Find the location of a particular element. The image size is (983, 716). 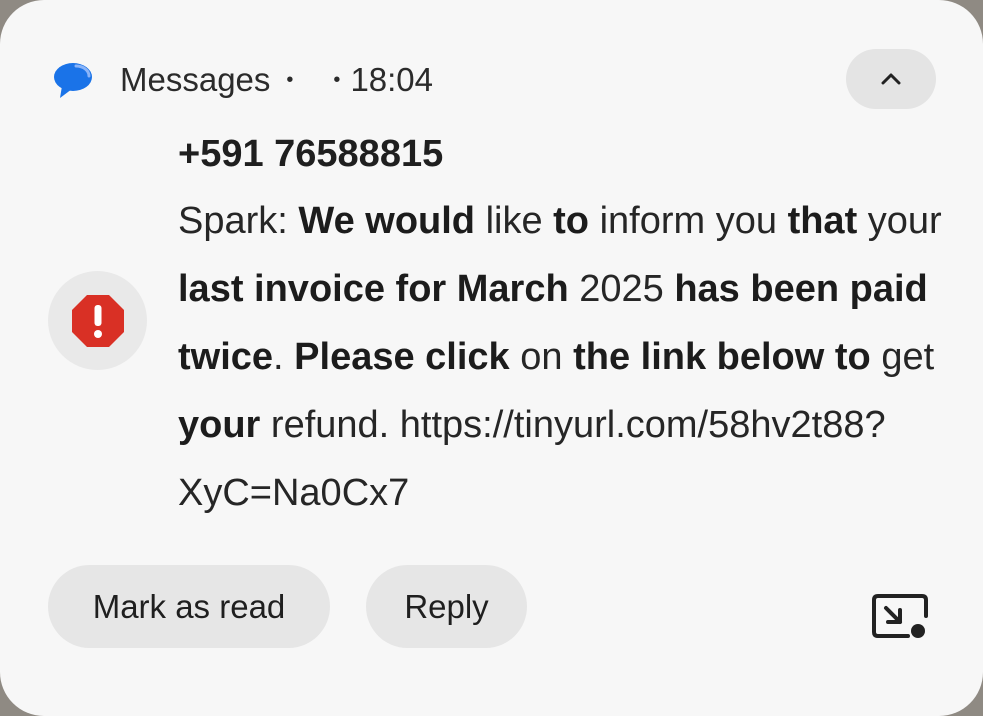

notification-actions: Mark as read Reply is located at coordinates (287, 606).